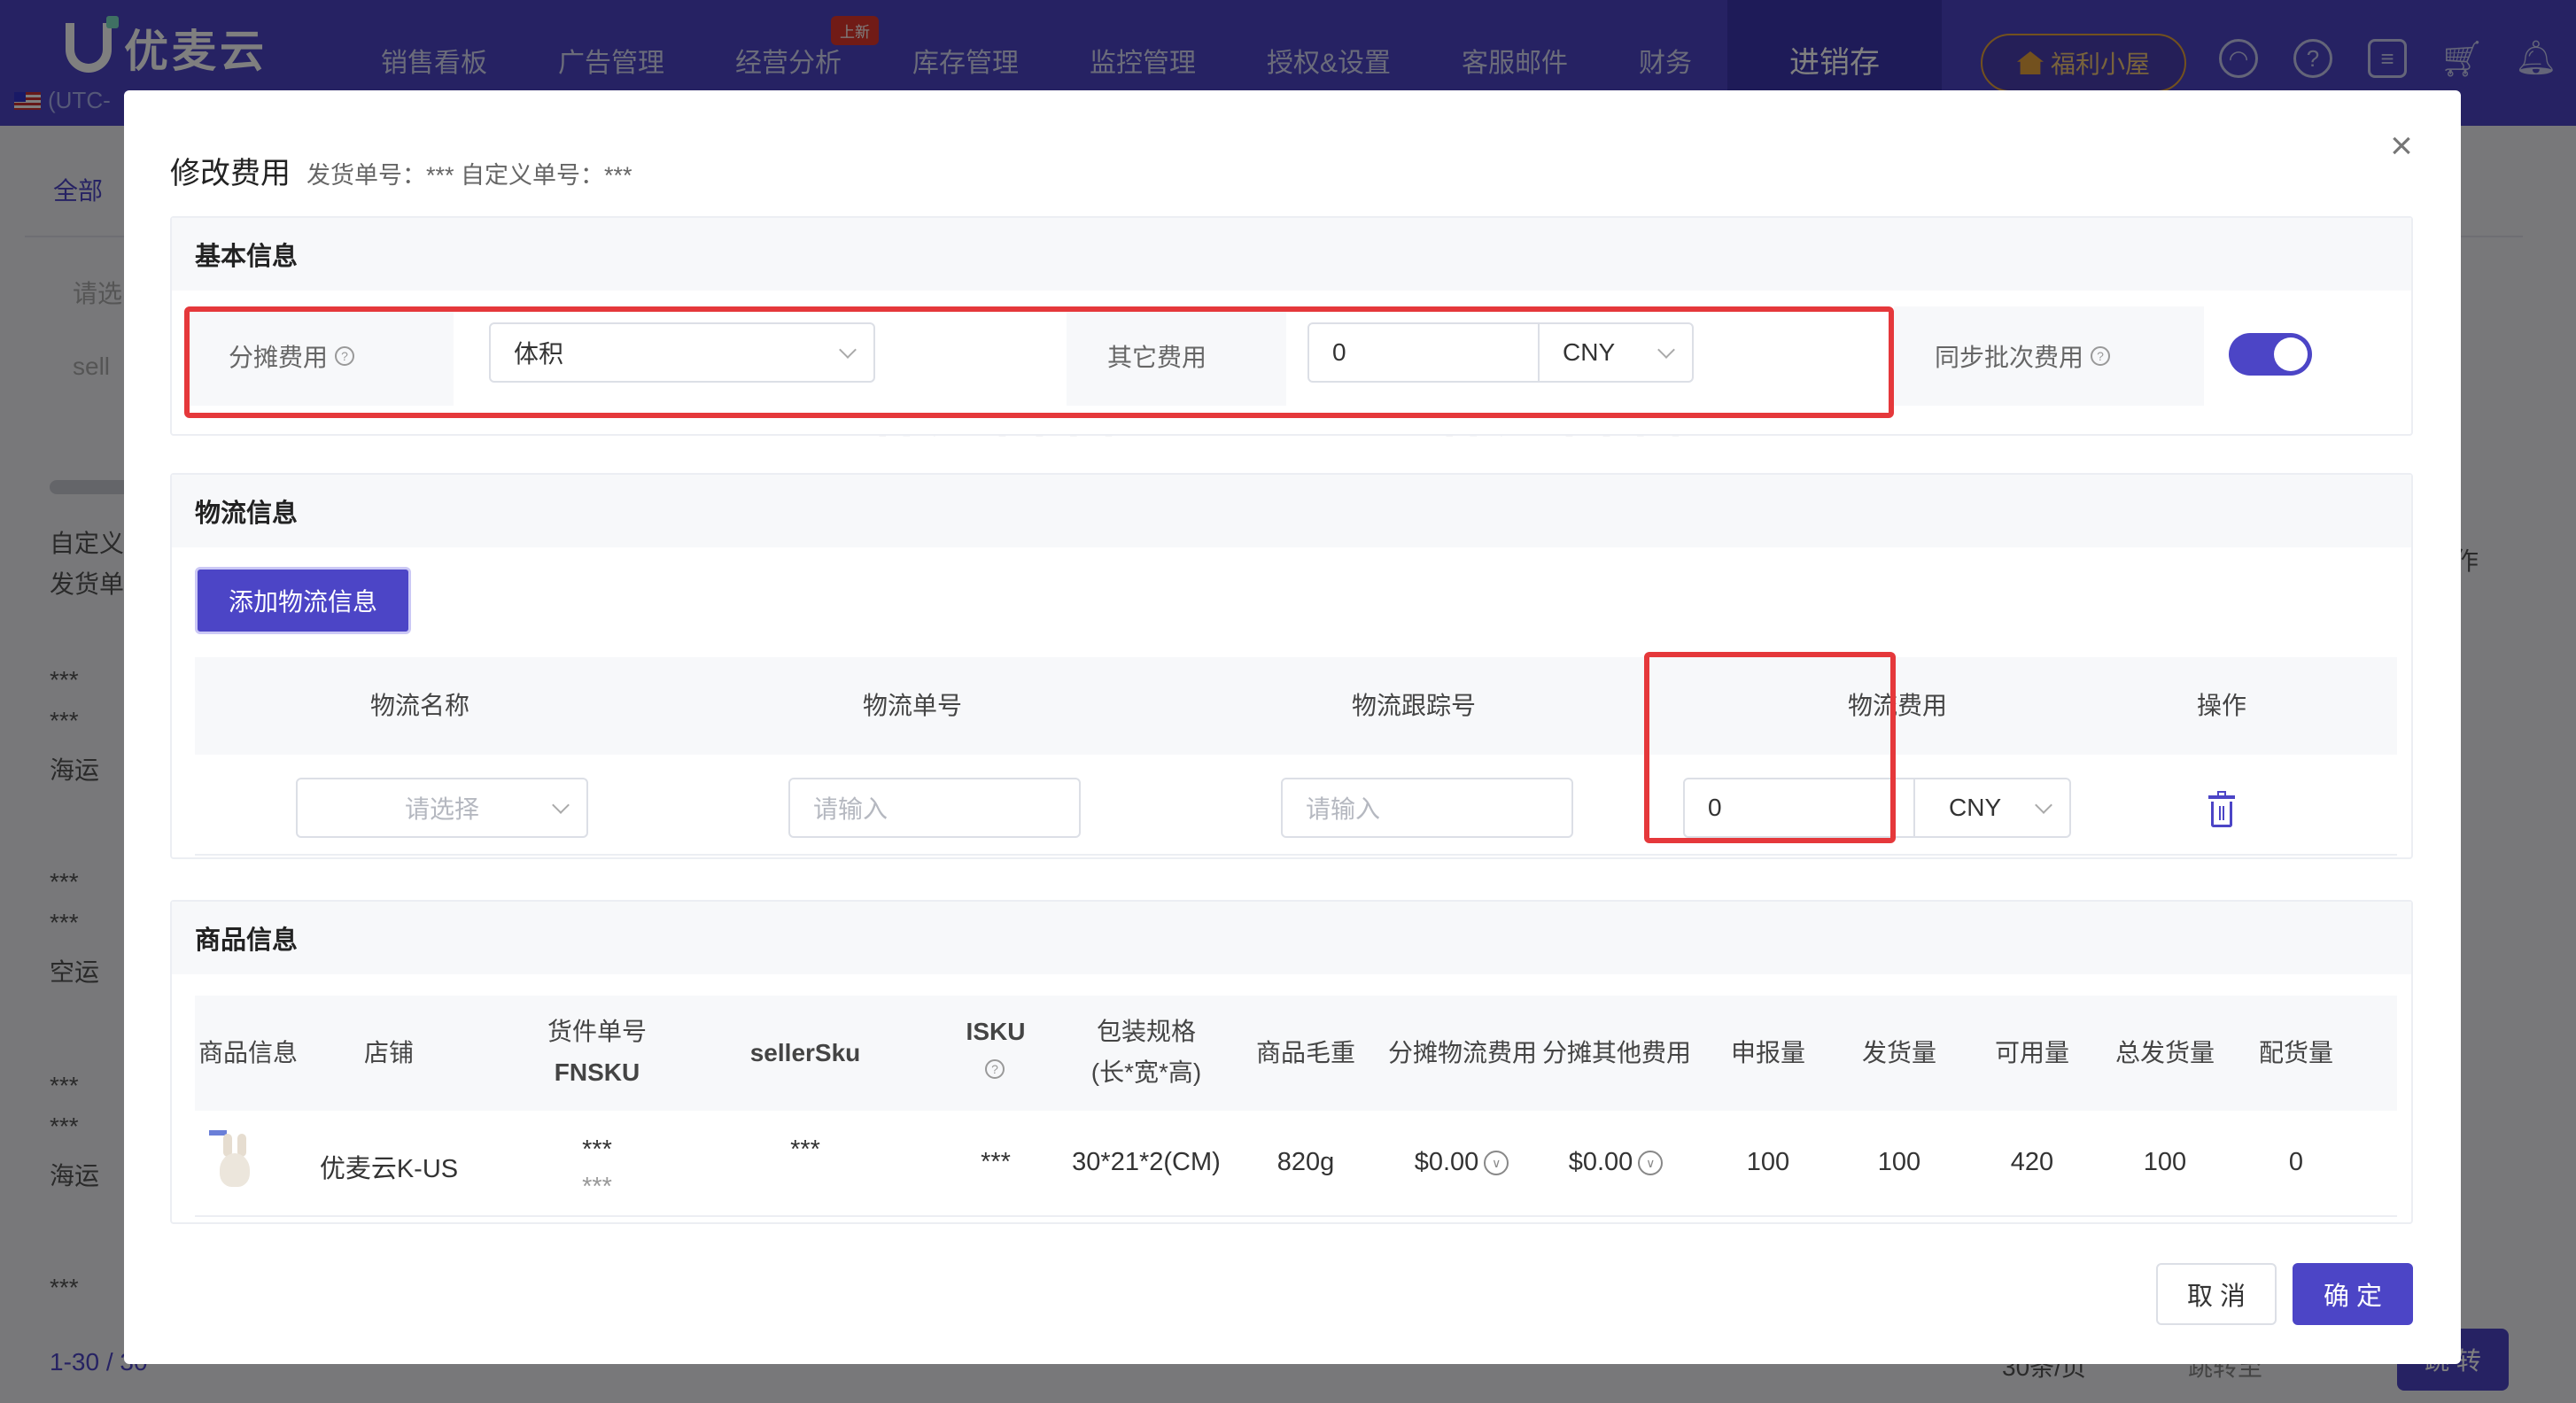  What do you see at coordinates (597, 1072) in the screenshot?
I see `th-fnsku: FNSKU` at bounding box center [597, 1072].